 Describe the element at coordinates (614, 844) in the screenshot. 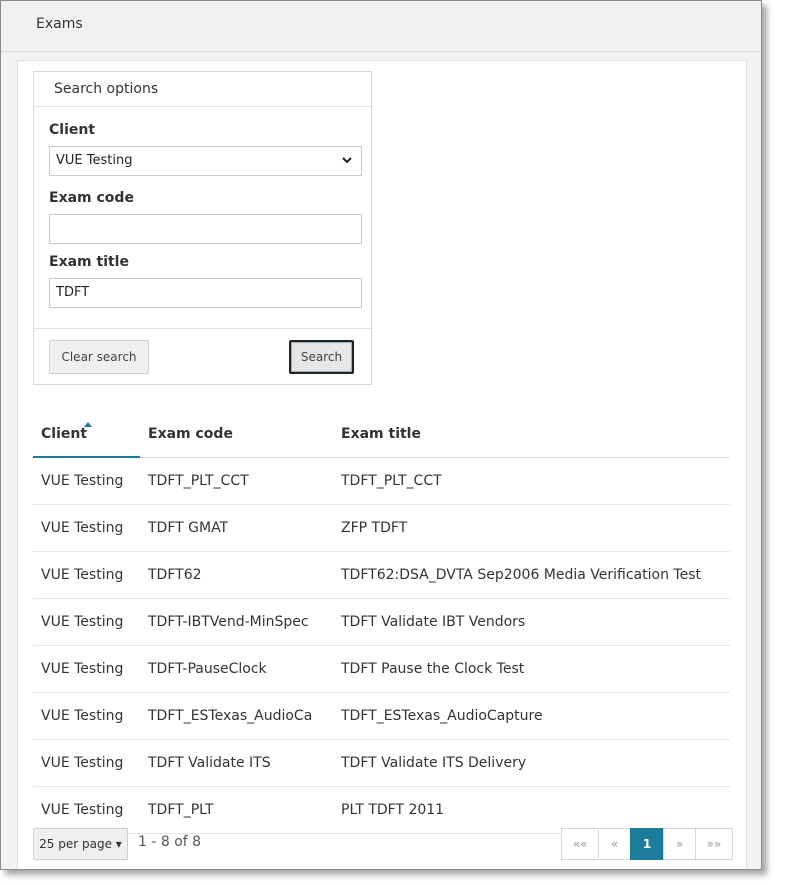

I see `previous-page-button: «` at that location.